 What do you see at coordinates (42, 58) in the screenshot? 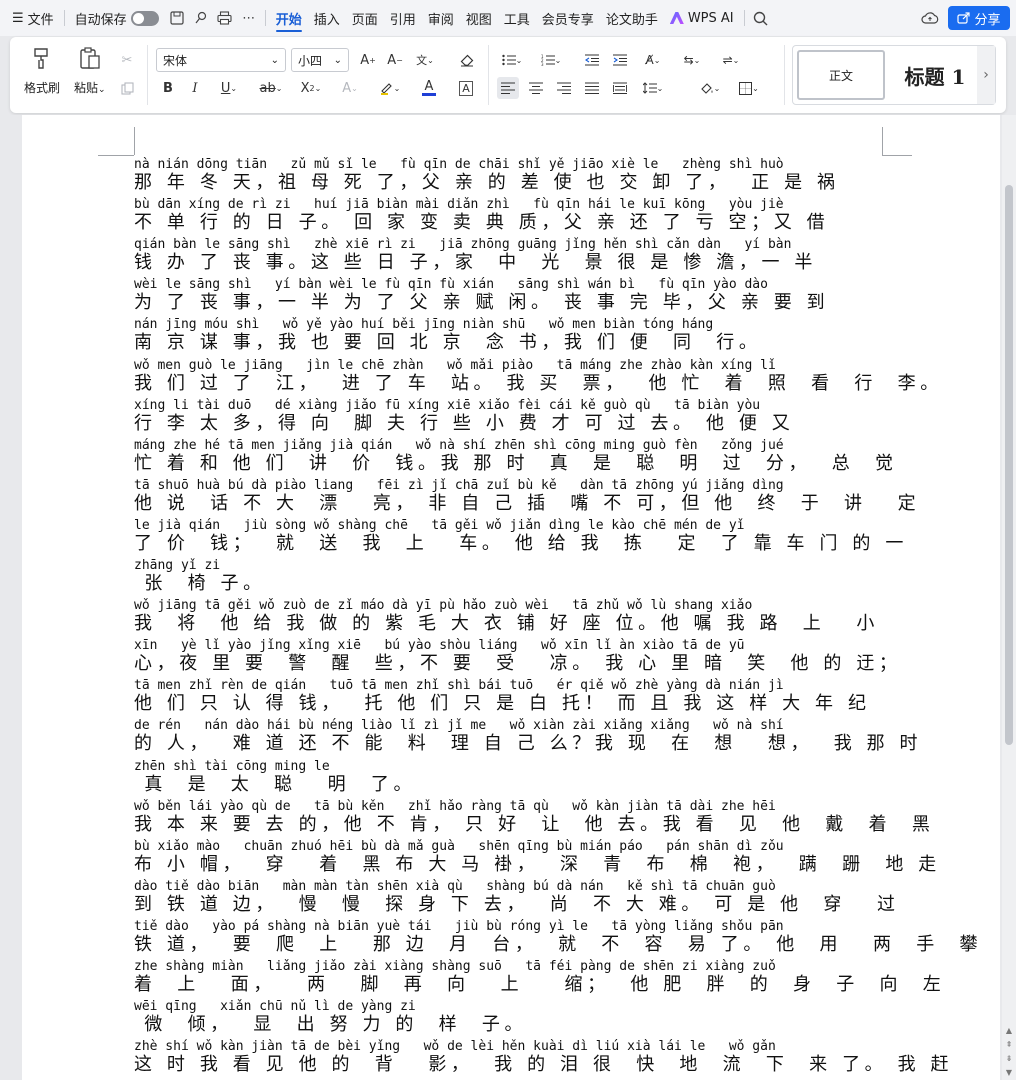
I see `format-painter-icon` at bounding box center [42, 58].